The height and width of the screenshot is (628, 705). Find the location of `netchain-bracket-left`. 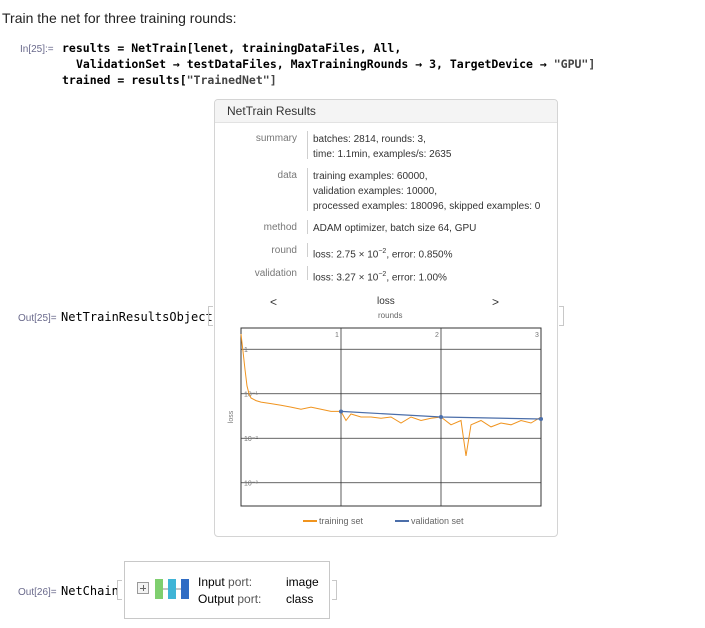

netchain-bracket-left is located at coordinates (119, 590).